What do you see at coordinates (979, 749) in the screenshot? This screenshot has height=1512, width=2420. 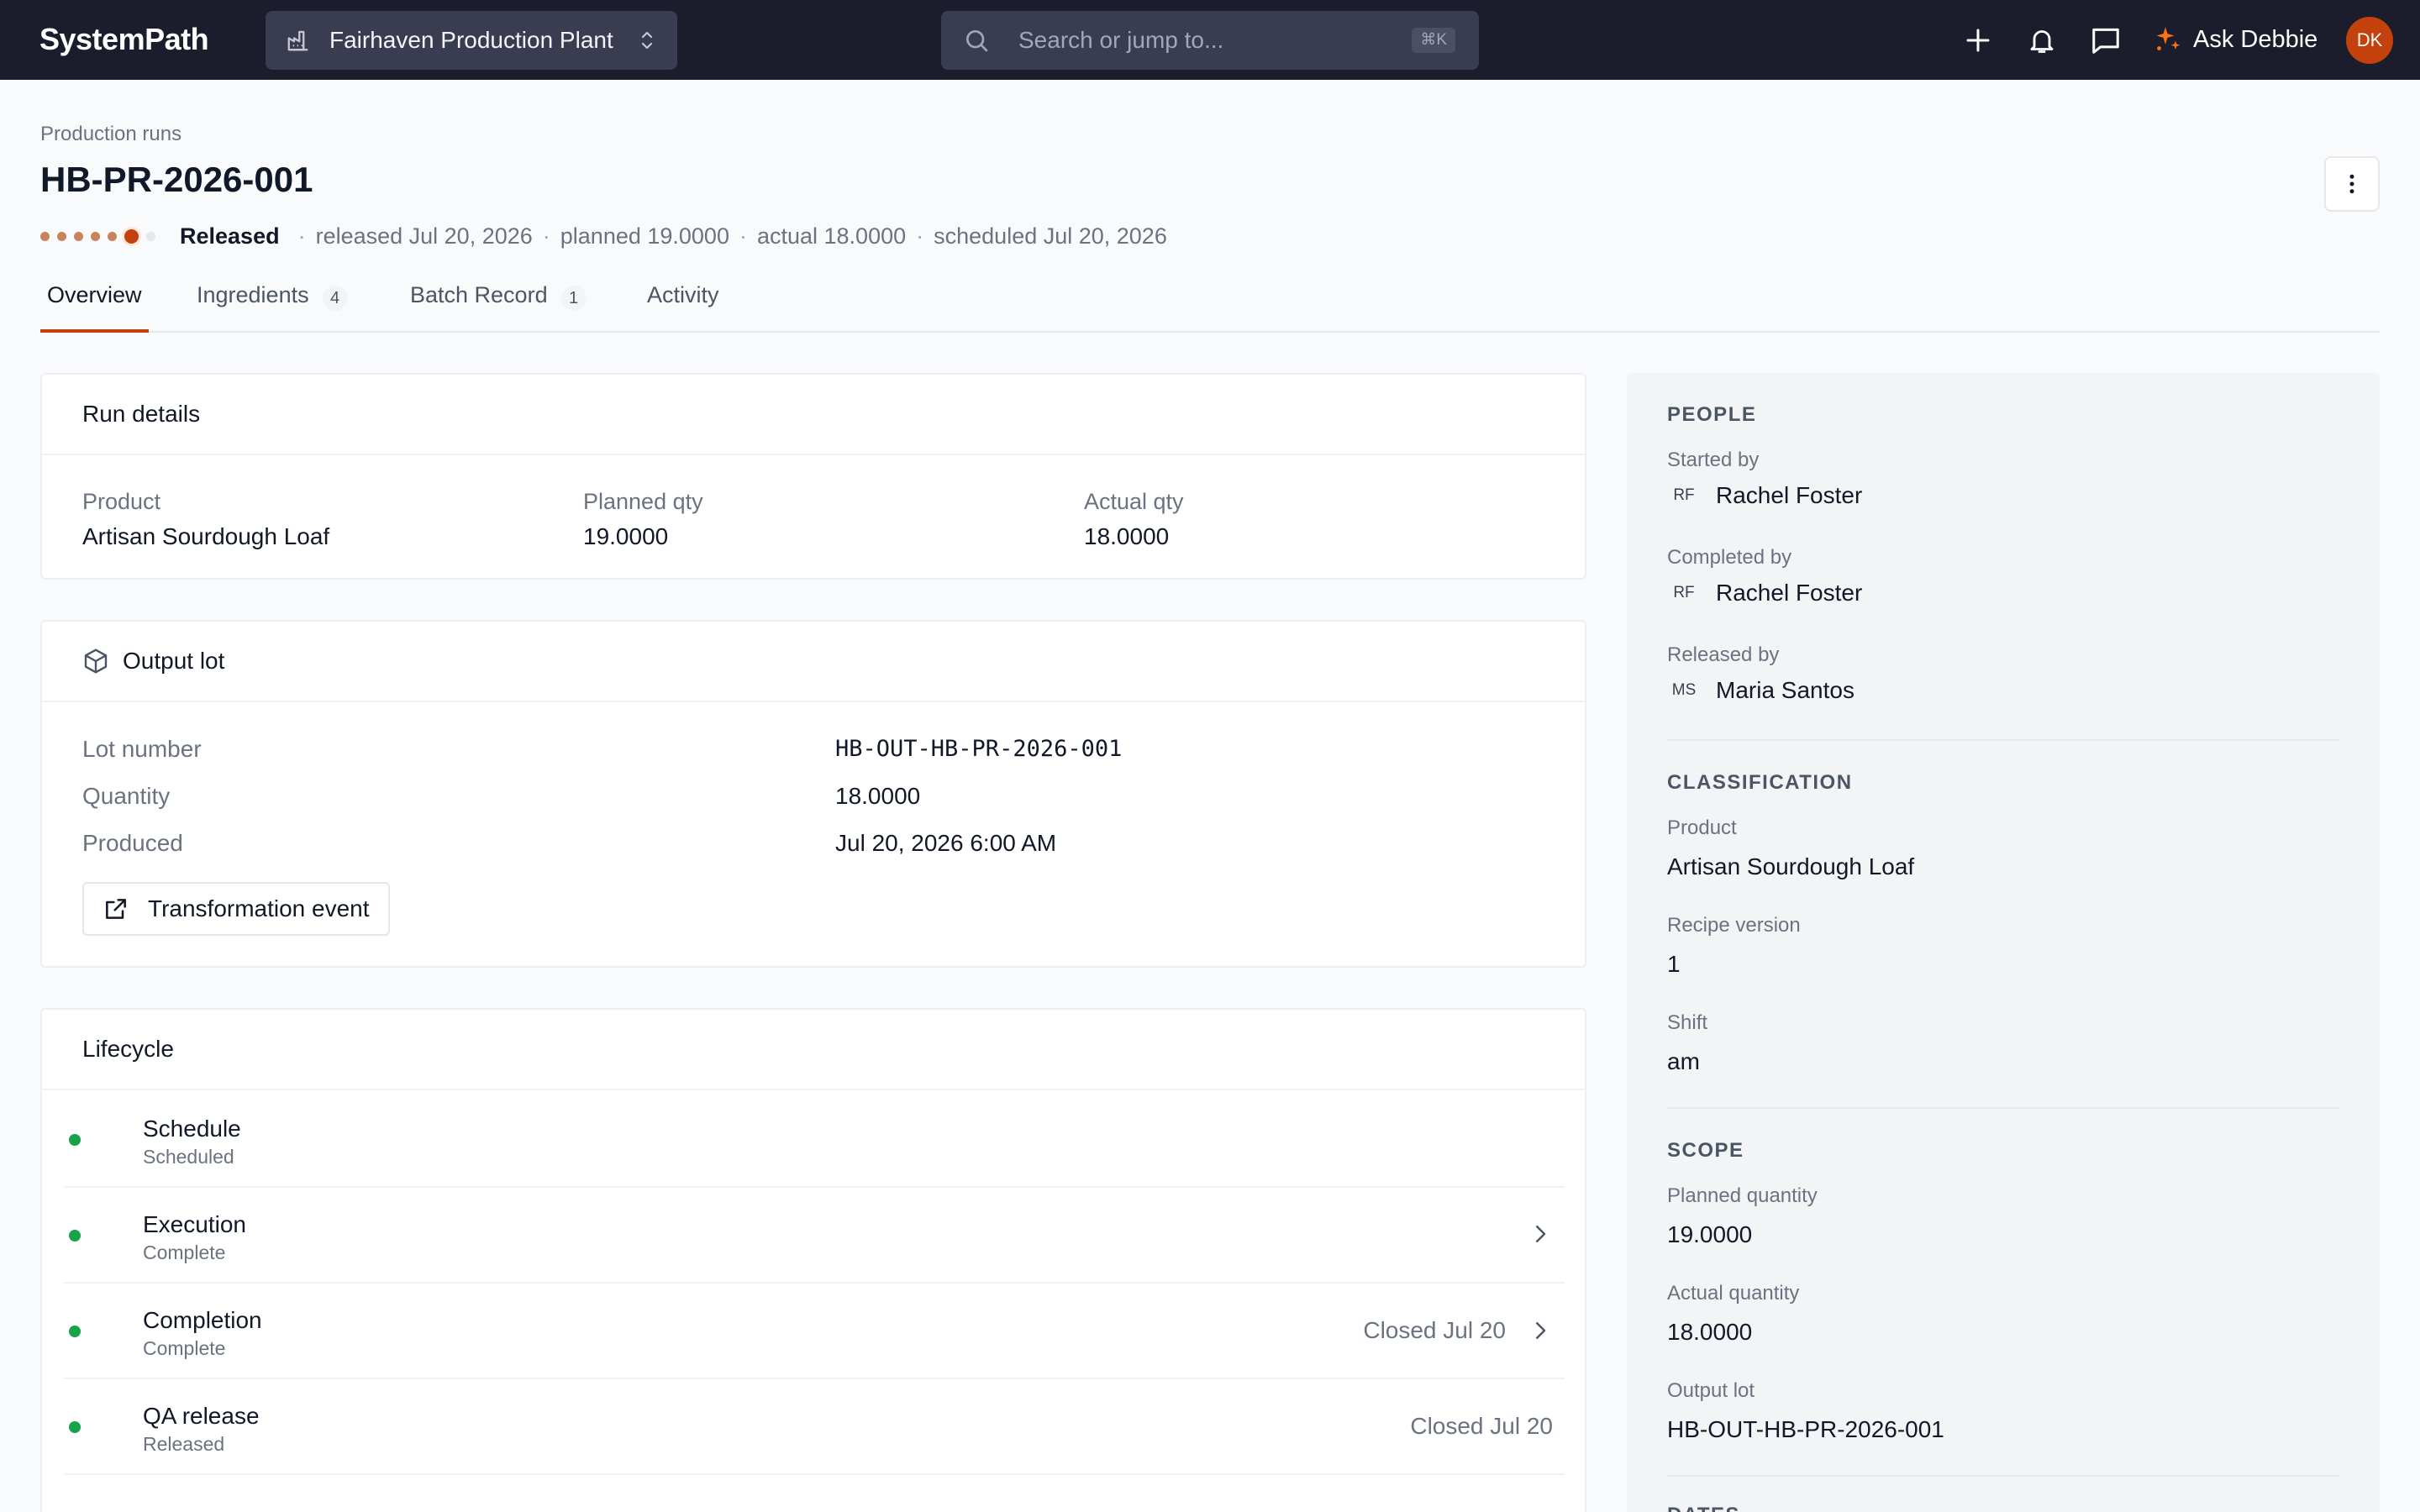 I see `lot-number-value: HB-OUT-HB-PR-2026-001` at bounding box center [979, 749].